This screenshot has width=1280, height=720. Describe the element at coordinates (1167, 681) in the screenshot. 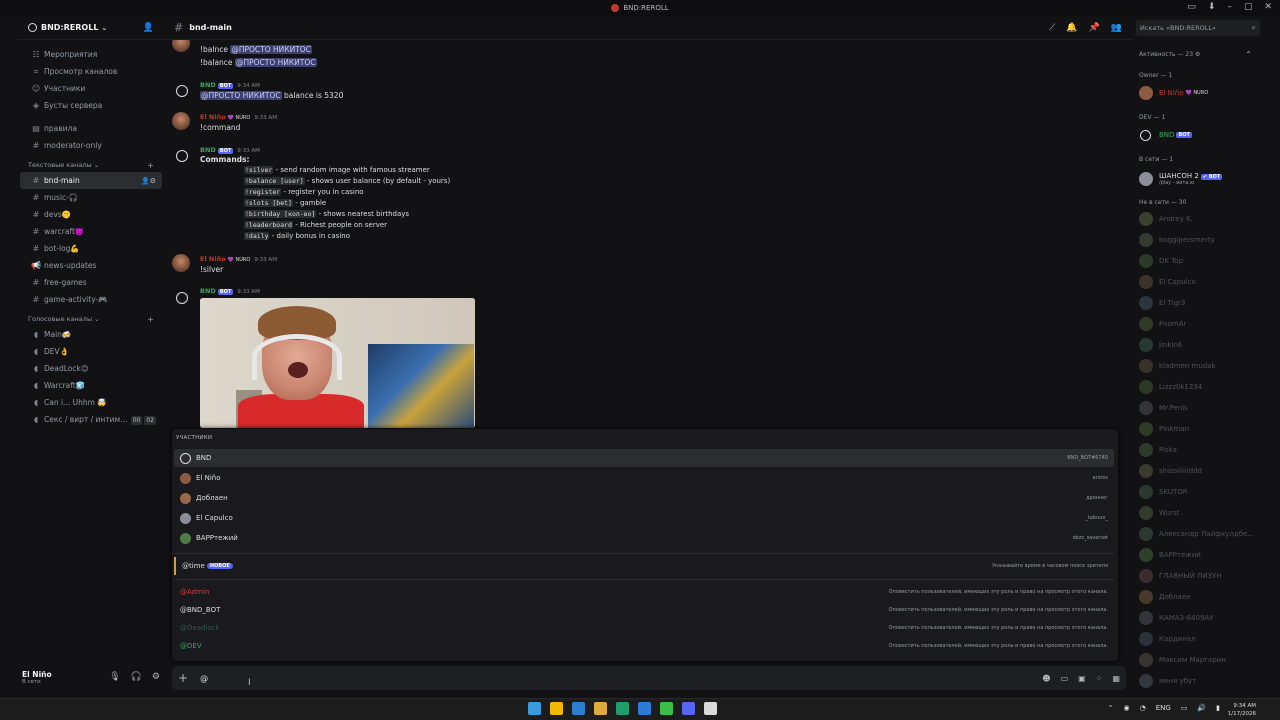

I see `member-item-offline: меня убут` at that location.